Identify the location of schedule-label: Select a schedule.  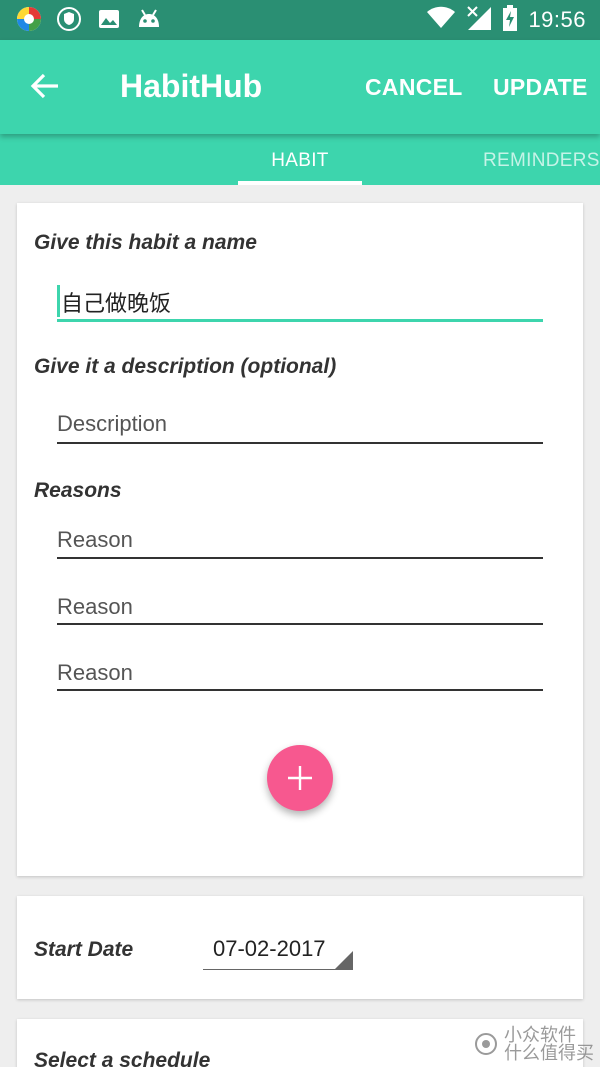
(122, 1058).